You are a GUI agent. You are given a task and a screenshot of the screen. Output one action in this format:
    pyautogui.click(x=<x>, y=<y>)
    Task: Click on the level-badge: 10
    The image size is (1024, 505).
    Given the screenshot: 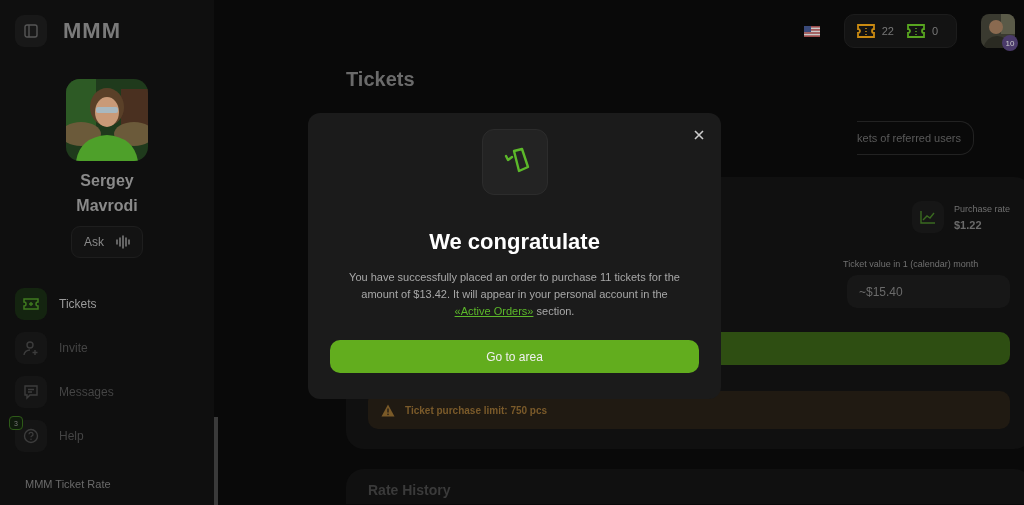 What is the action you would take?
    pyautogui.click(x=1010, y=43)
    